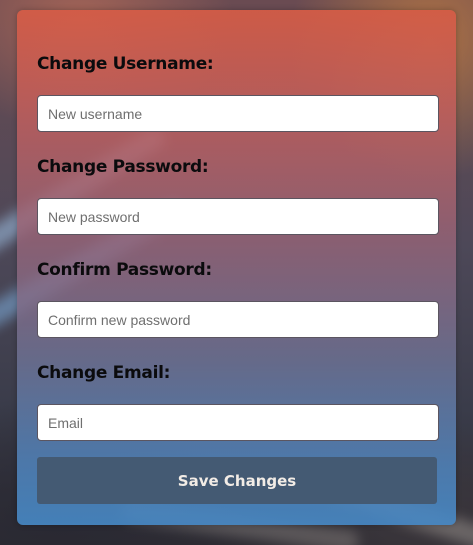 Image resolution: width=473 pixels, height=545 pixels. Describe the element at coordinates (238, 113) in the screenshot. I see `username-input` at that location.